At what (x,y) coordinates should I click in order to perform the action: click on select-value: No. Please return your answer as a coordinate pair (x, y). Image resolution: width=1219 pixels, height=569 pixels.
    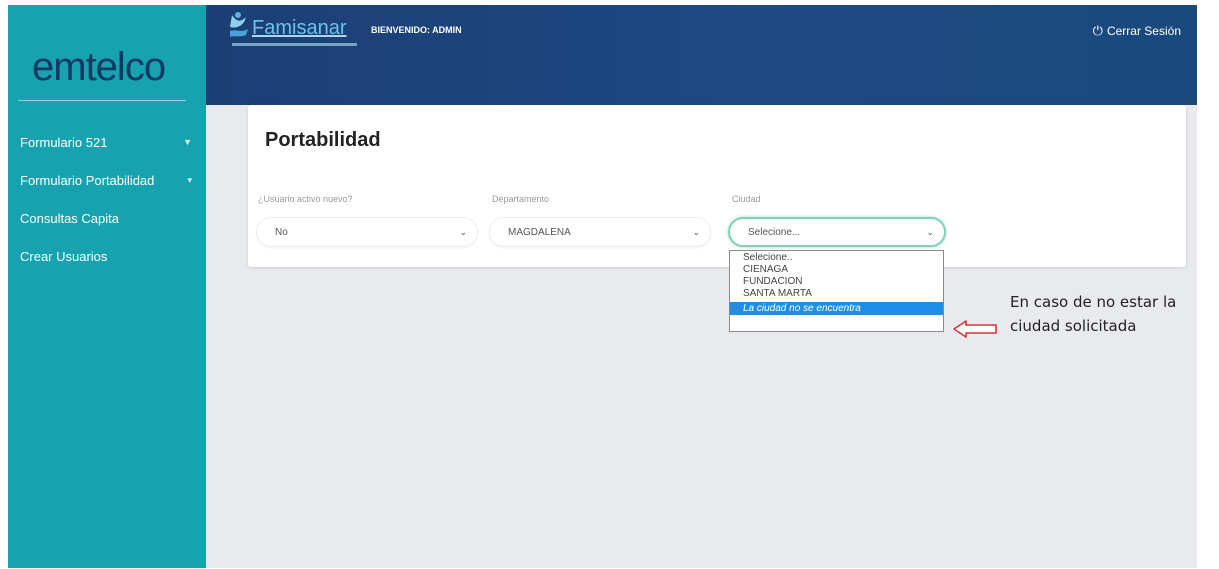
    Looking at the image, I should click on (281, 232).